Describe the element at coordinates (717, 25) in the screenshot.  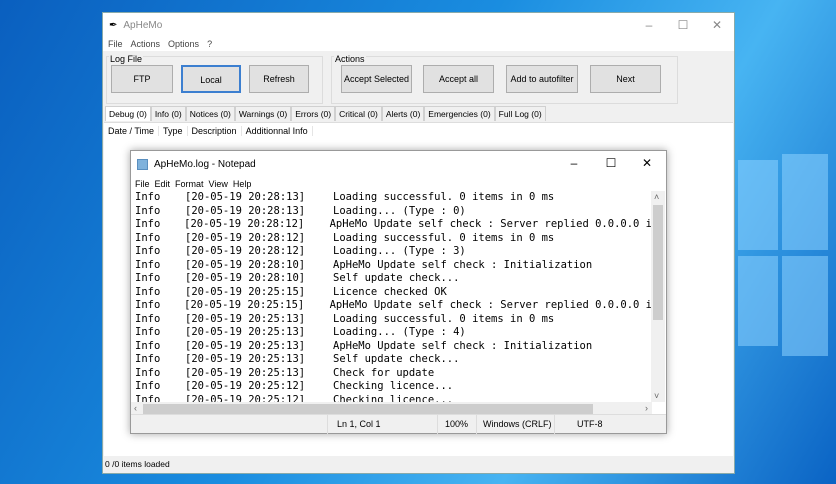
I see `close-button: ✕` at that location.